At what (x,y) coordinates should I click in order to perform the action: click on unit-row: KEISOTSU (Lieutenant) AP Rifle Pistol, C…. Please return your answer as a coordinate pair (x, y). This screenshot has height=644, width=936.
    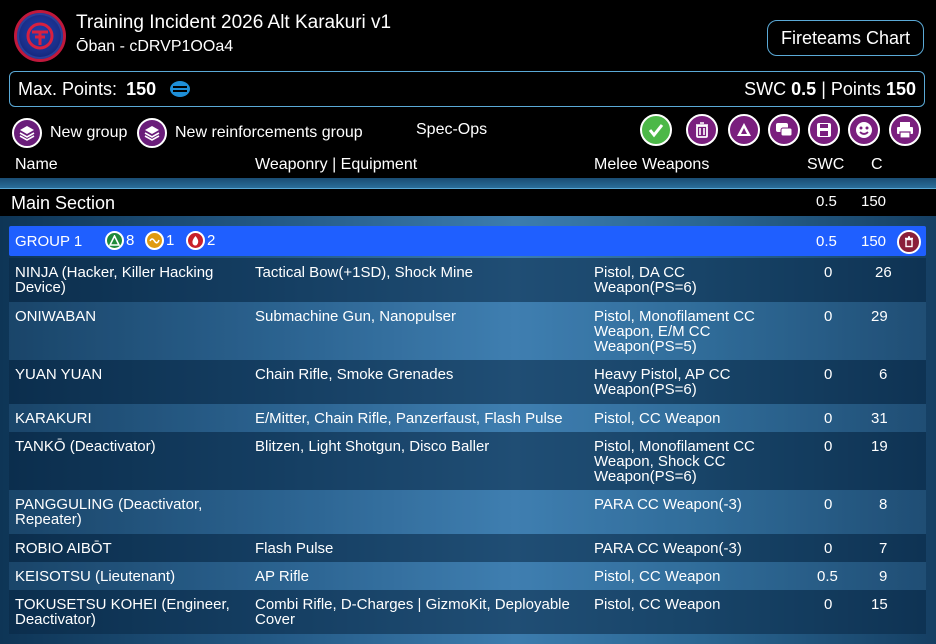
    Looking at the image, I should click on (467, 576).